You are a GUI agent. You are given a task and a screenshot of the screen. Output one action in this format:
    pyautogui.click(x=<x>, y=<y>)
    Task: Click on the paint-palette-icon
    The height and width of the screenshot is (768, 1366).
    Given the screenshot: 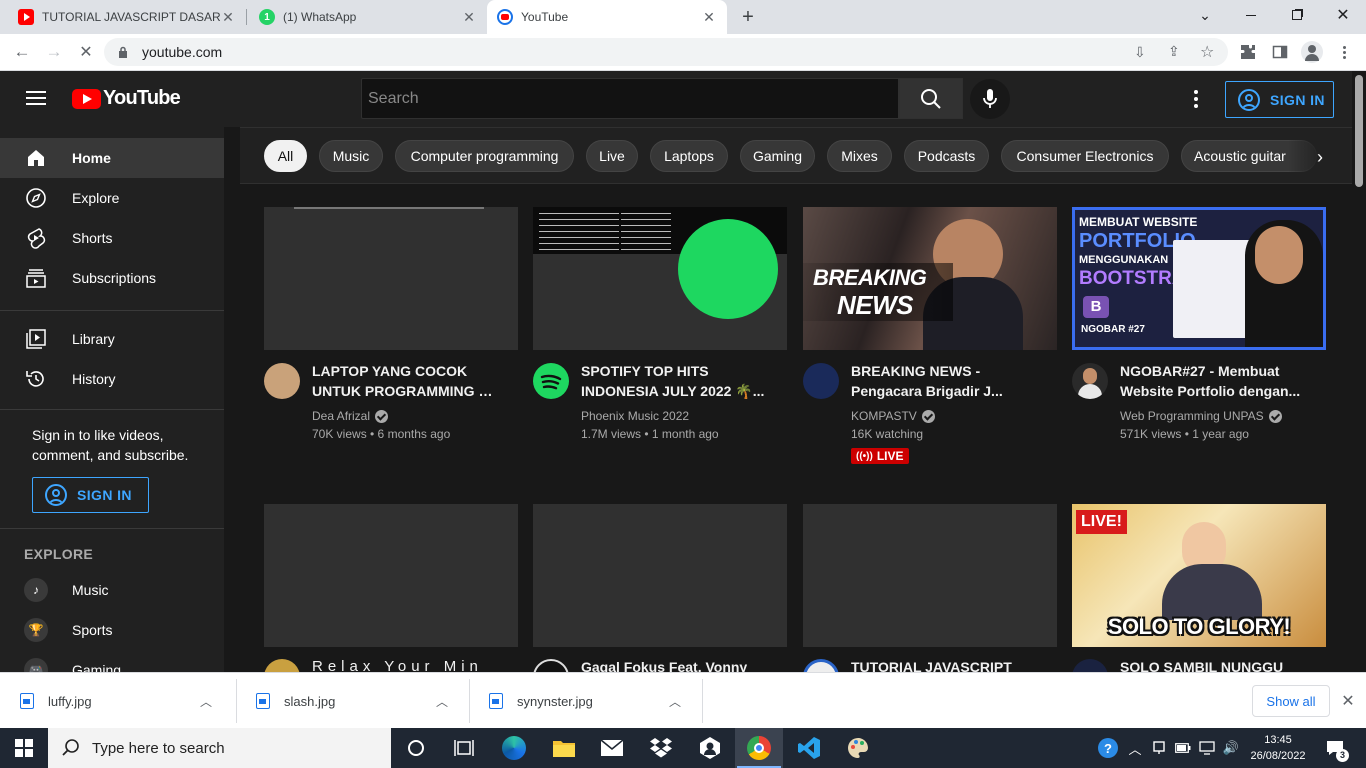 What is the action you would take?
    pyautogui.click(x=858, y=748)
    